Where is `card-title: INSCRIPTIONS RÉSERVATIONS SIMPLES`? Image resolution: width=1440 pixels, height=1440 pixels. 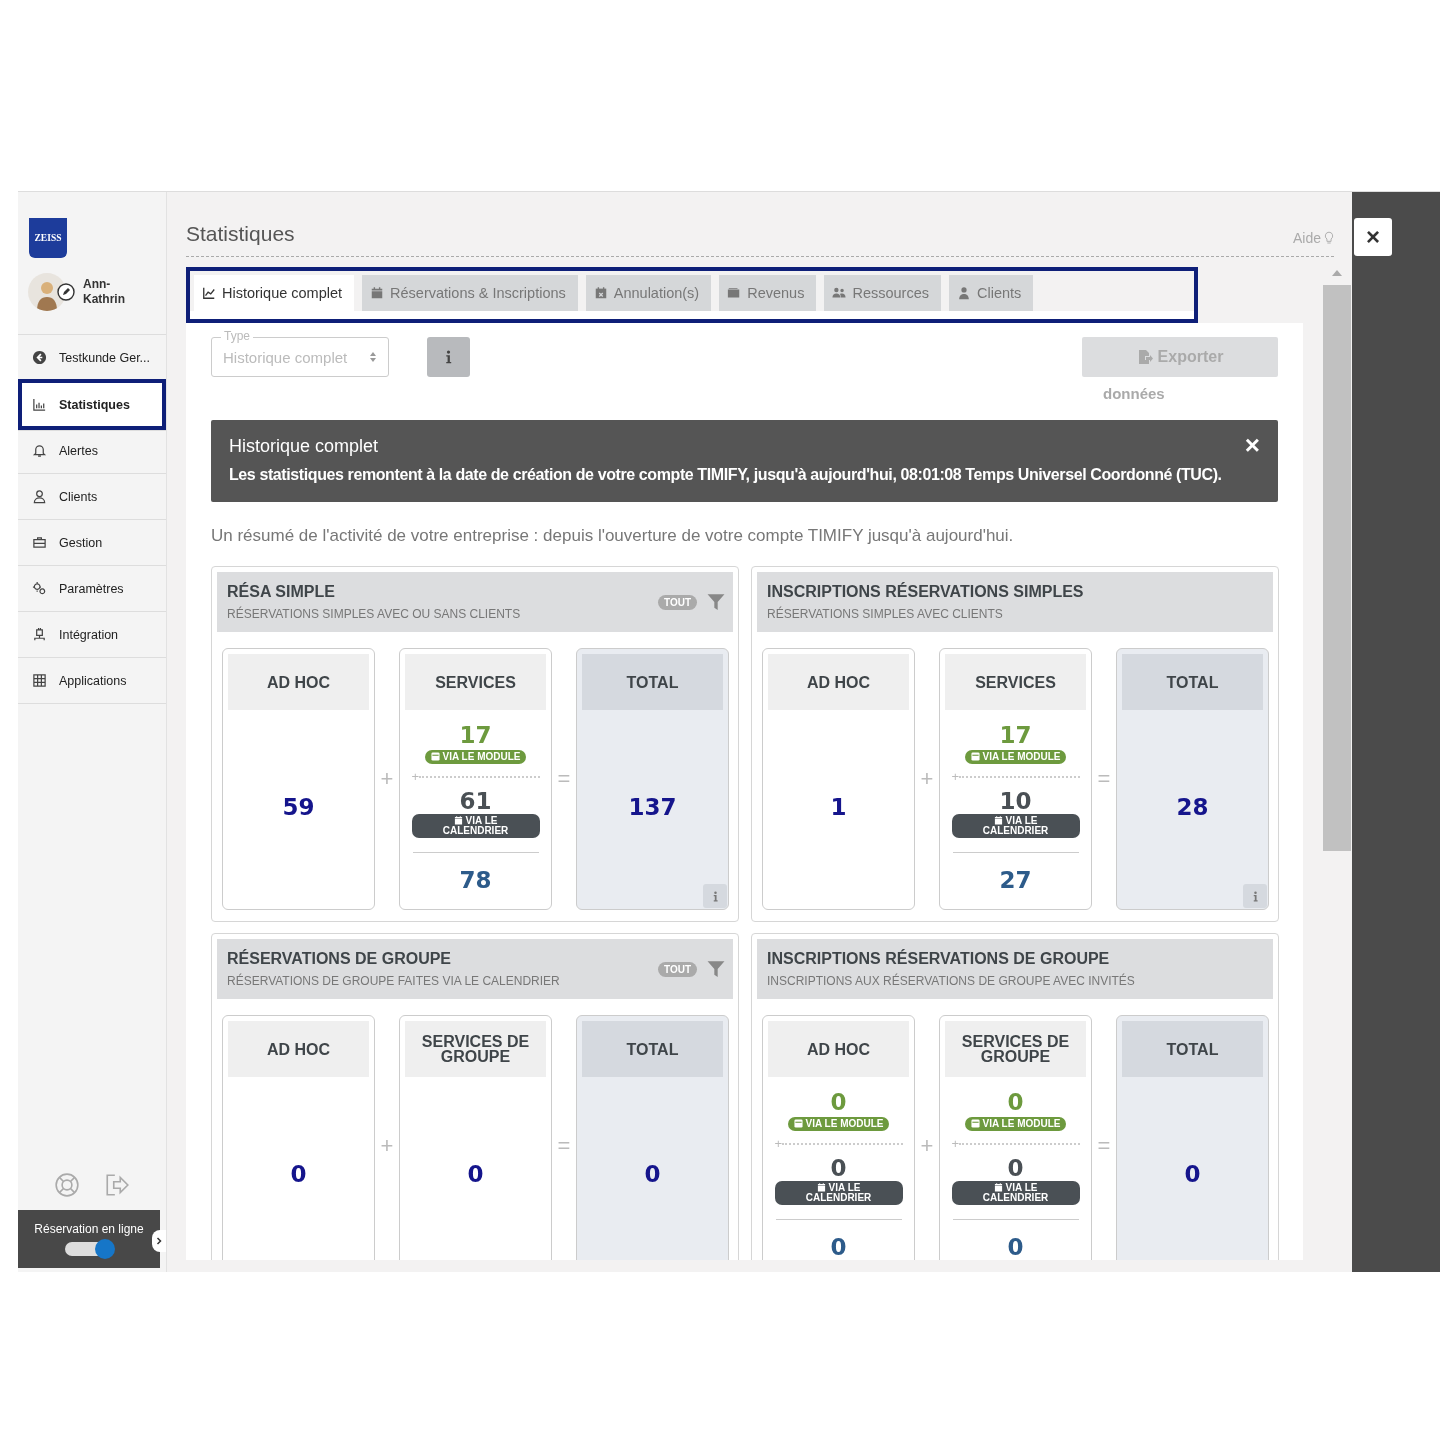 card-title: INSCRIPTIONS RÉSERVATIONS SIMPLES is located at coordinates (926, 592).